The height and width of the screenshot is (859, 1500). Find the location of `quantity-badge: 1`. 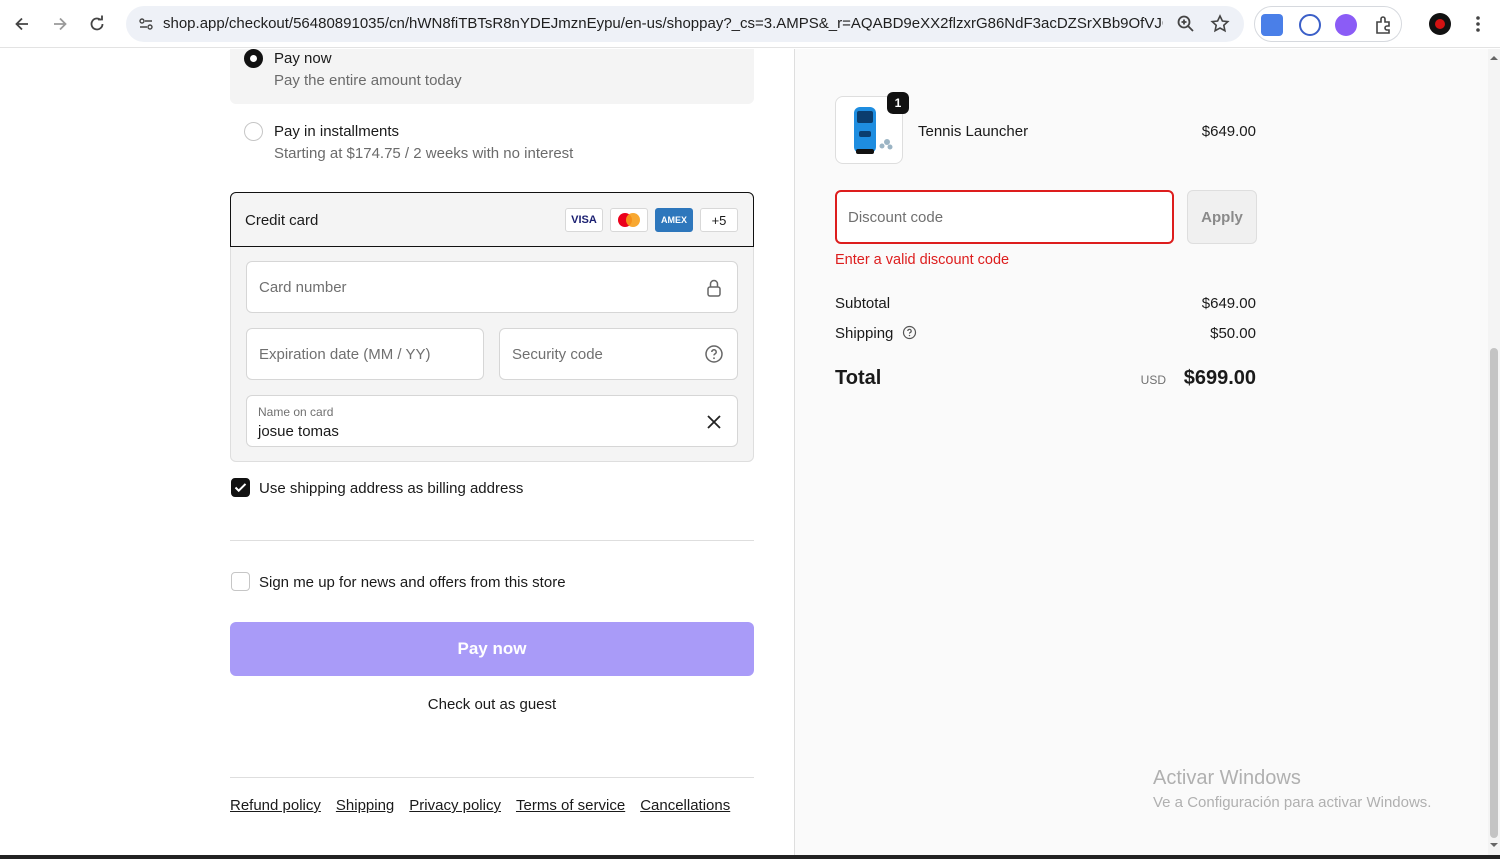

quantity-badge: 1 is located at coordinates (898, 103).